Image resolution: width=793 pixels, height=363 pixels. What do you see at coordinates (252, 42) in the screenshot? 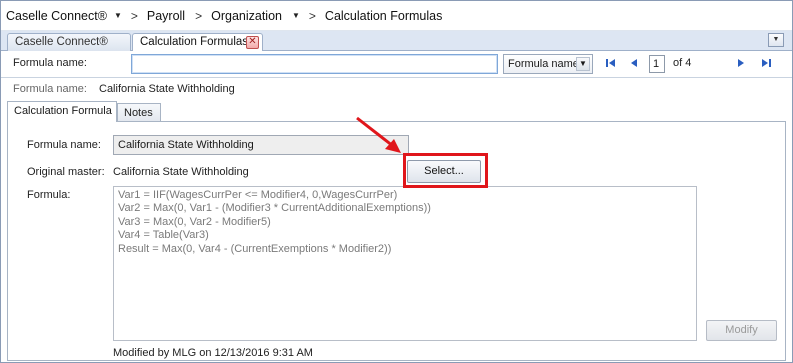
I see `close-icon: ✕` at bounding box center [252, 42].